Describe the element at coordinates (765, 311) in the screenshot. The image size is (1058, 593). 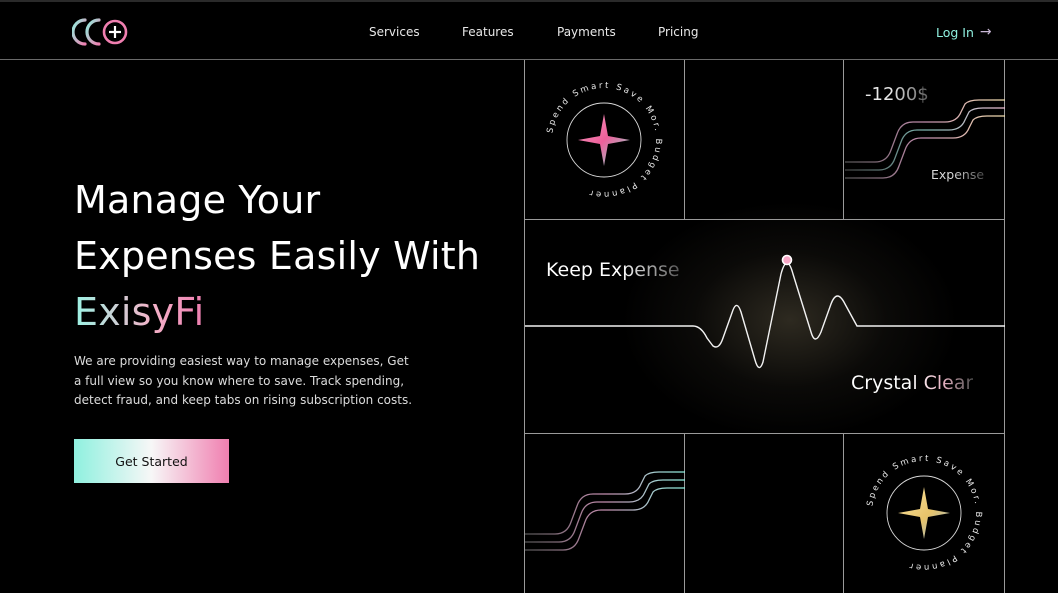
I see `pulse-line-chart` at that location.